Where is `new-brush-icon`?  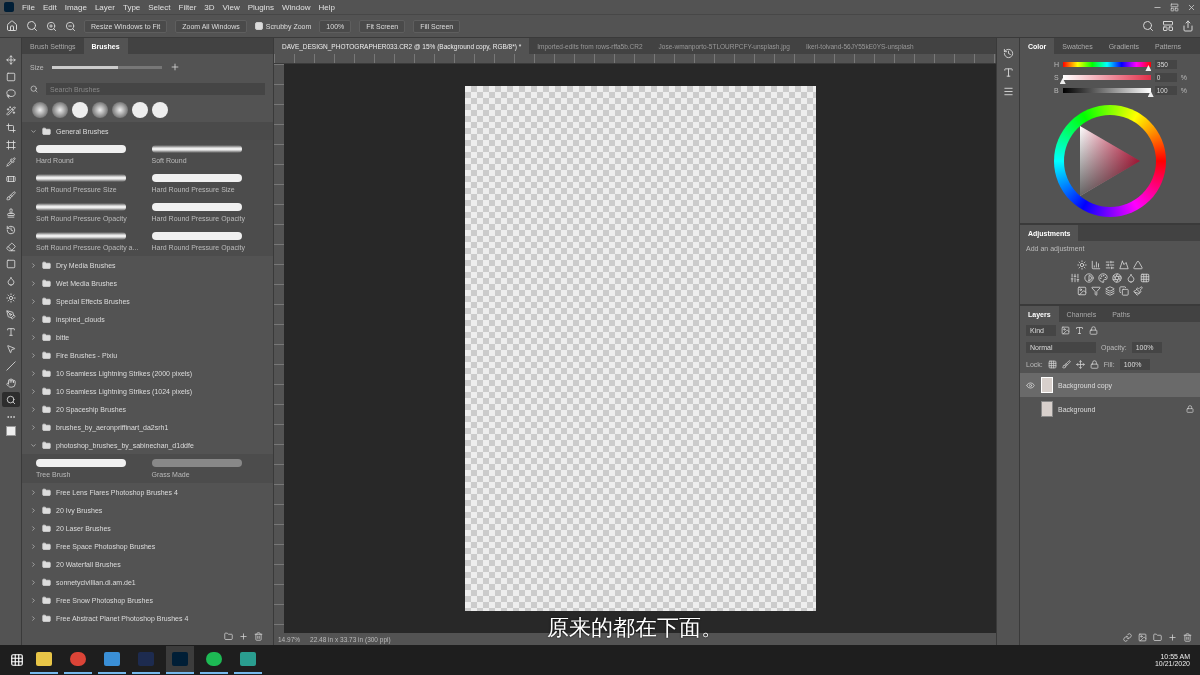 new-brush-icon is located at coordinates (174, 67).